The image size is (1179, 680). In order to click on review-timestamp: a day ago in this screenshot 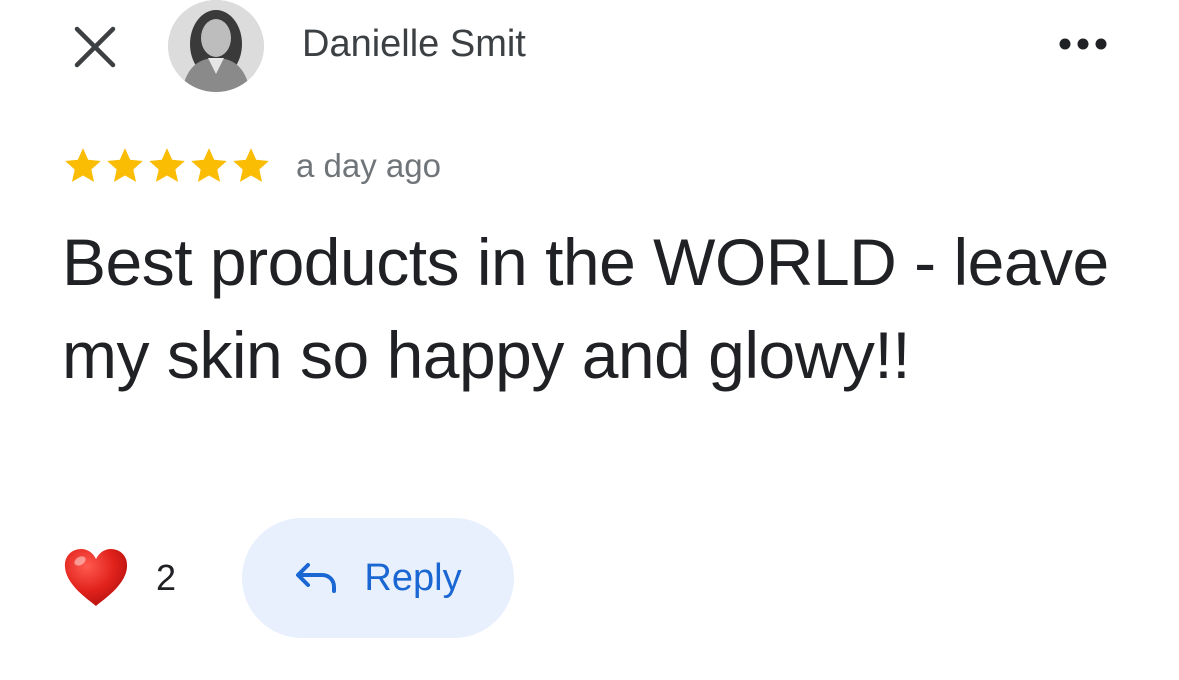, I will do `click(368, 165)`.